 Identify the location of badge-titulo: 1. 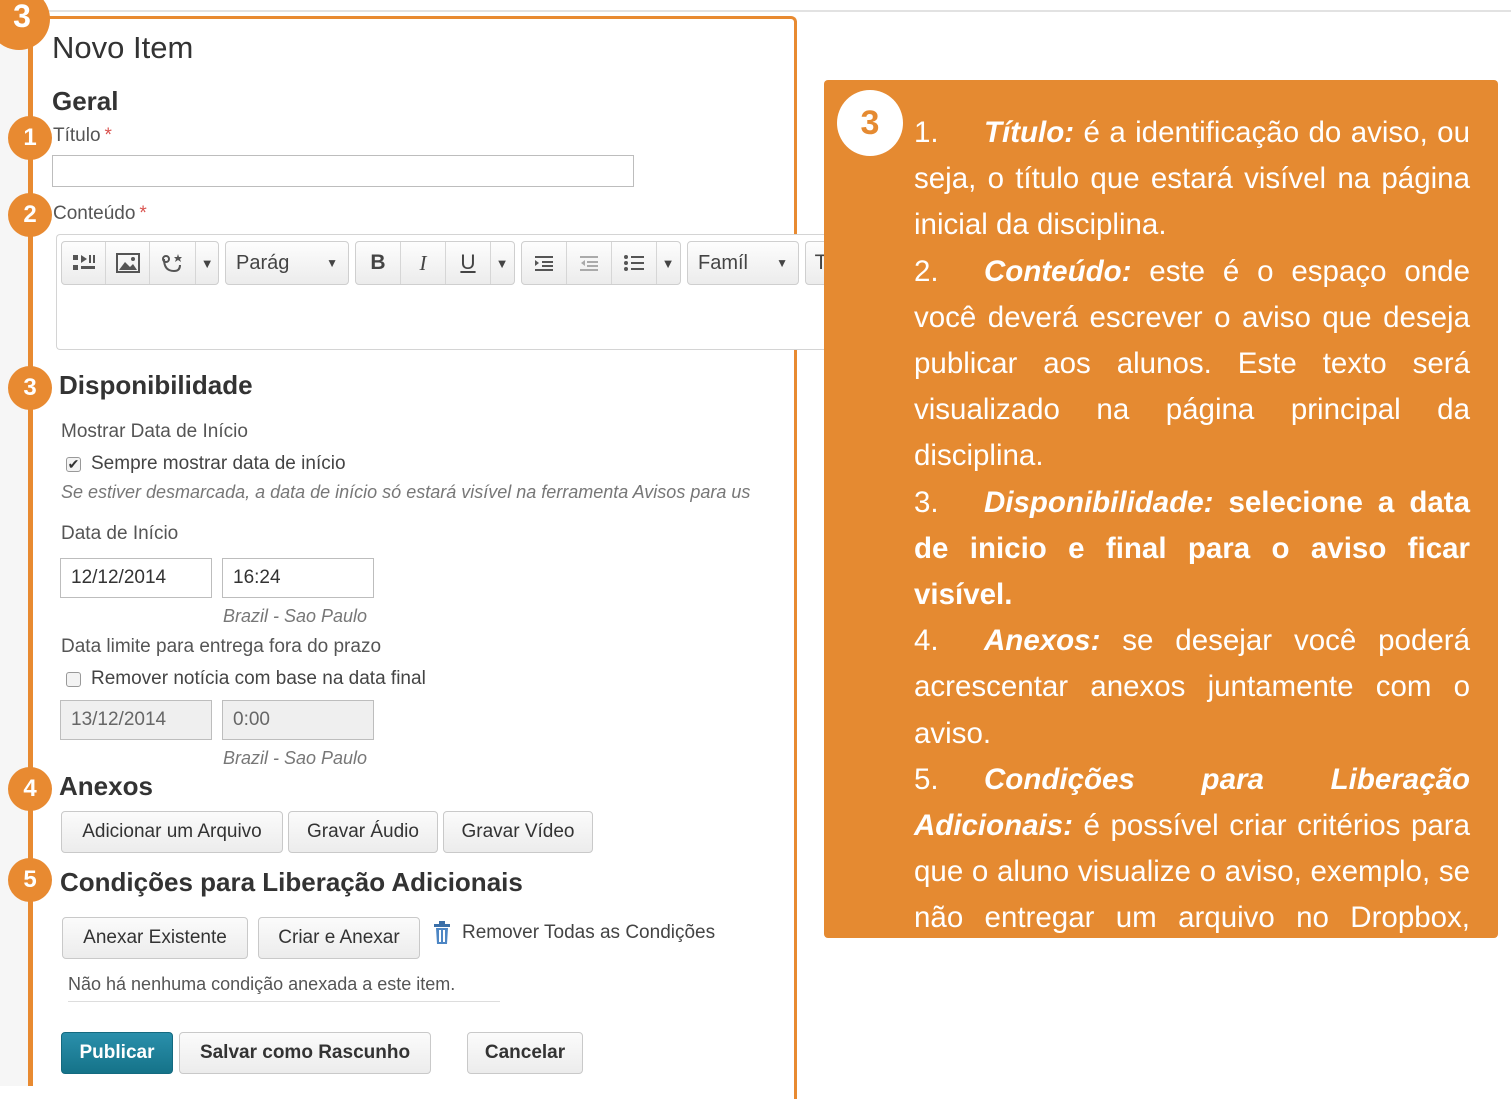
(30, 138).